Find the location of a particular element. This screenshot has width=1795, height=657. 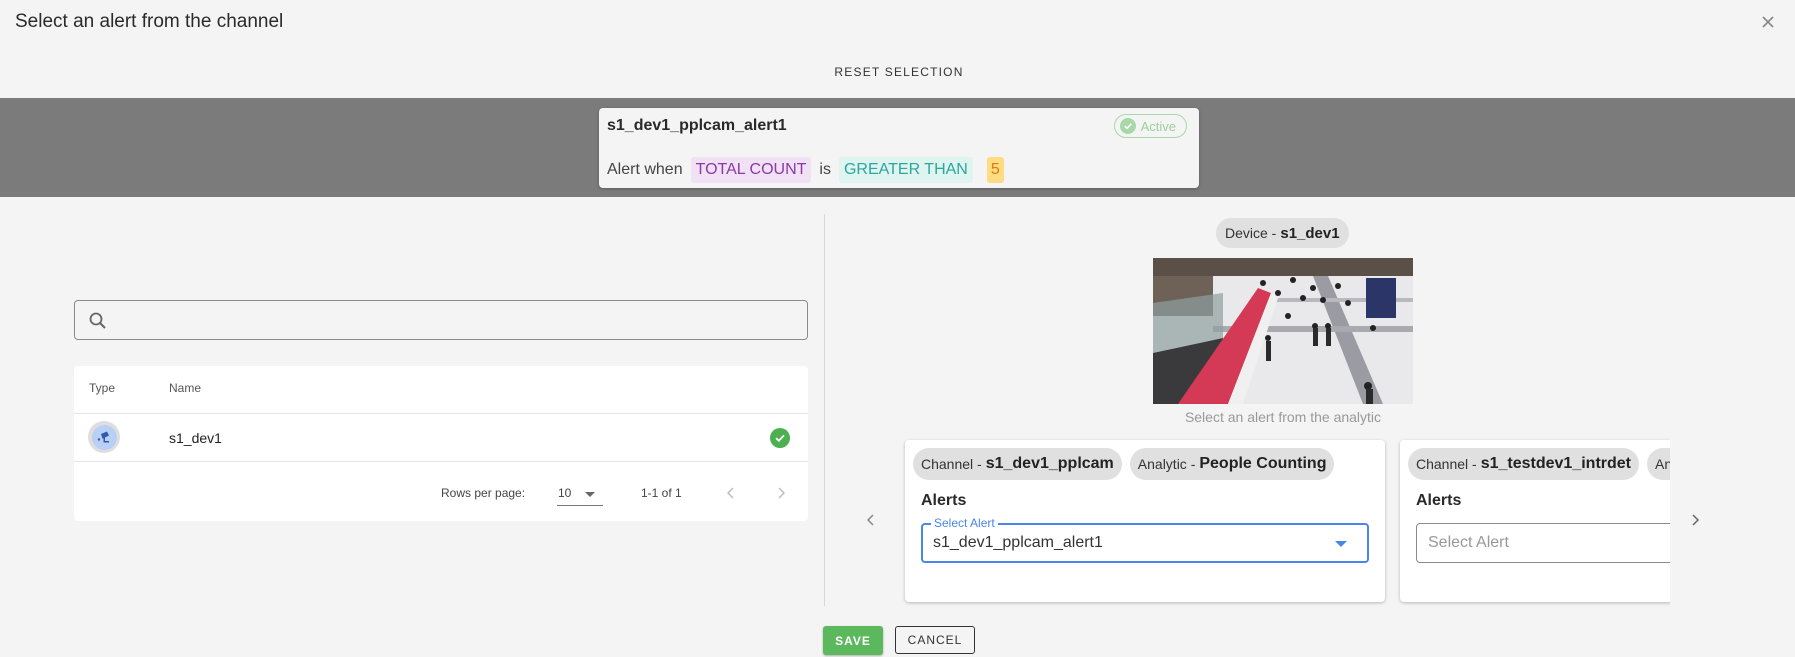

carousel-next-button is located at coordinates (1695, 520).